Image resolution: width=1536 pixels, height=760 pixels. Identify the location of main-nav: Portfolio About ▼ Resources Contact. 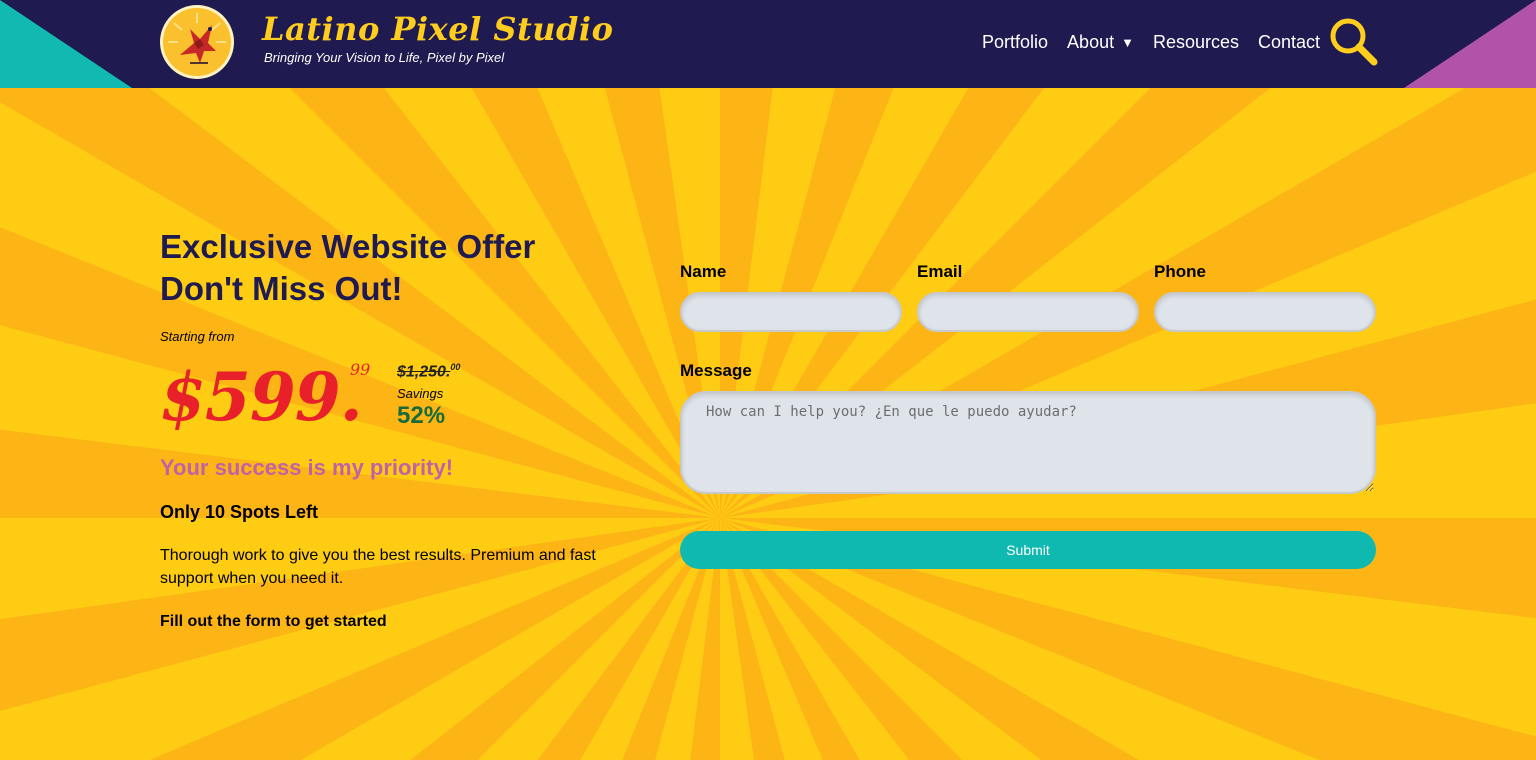
(1151, 42).